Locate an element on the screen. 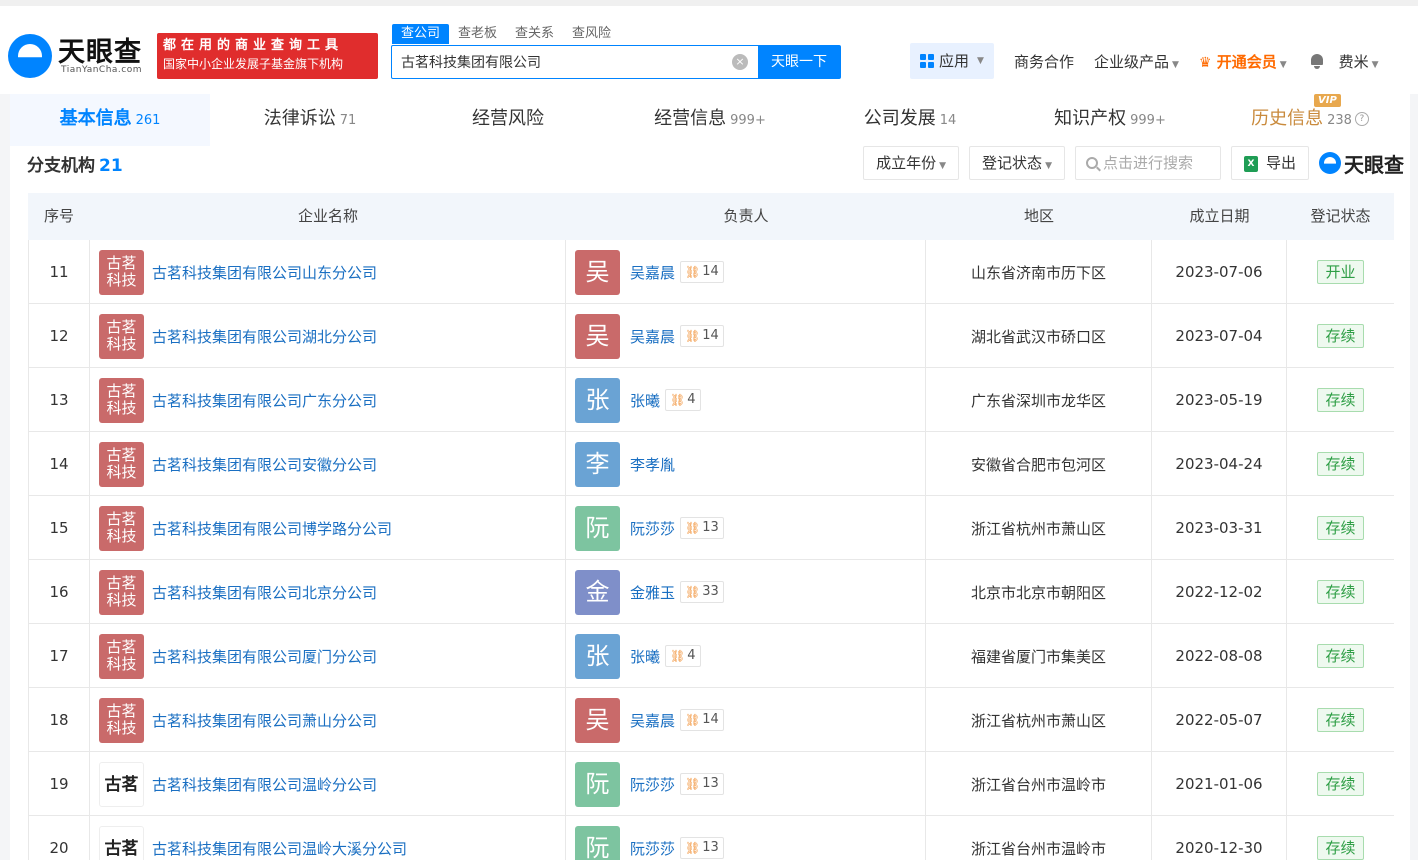  person-name-link: 李孝胤 is located at coordinates (652, 464).